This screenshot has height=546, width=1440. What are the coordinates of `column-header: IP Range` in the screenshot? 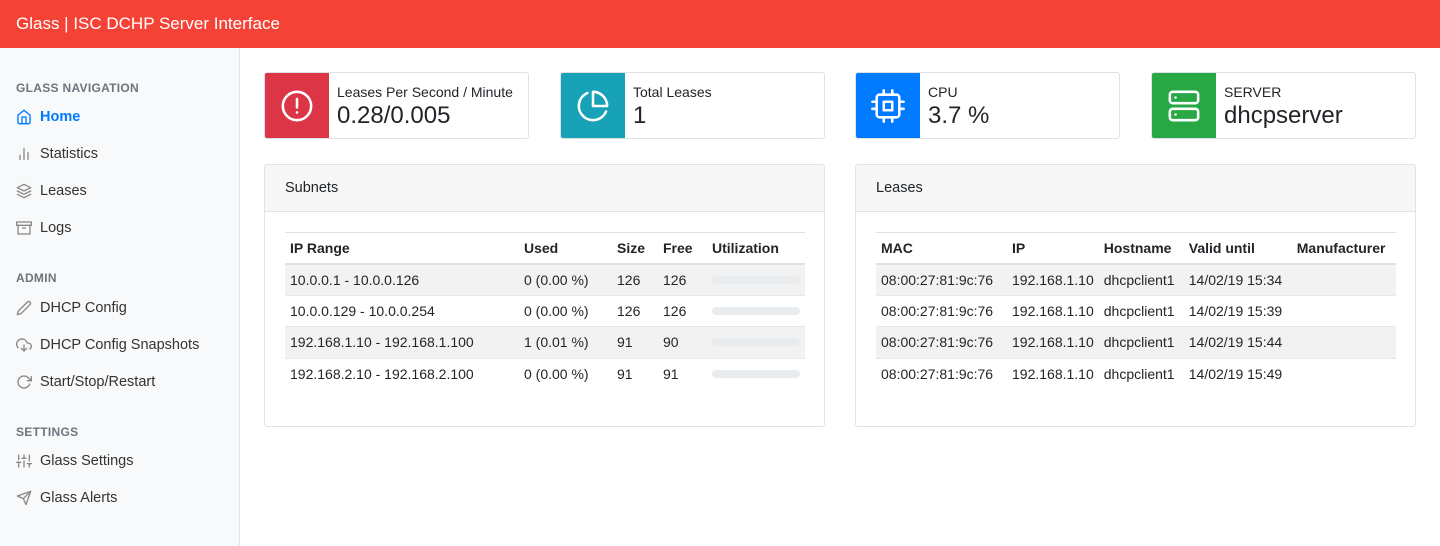 It's located at (402, 248).